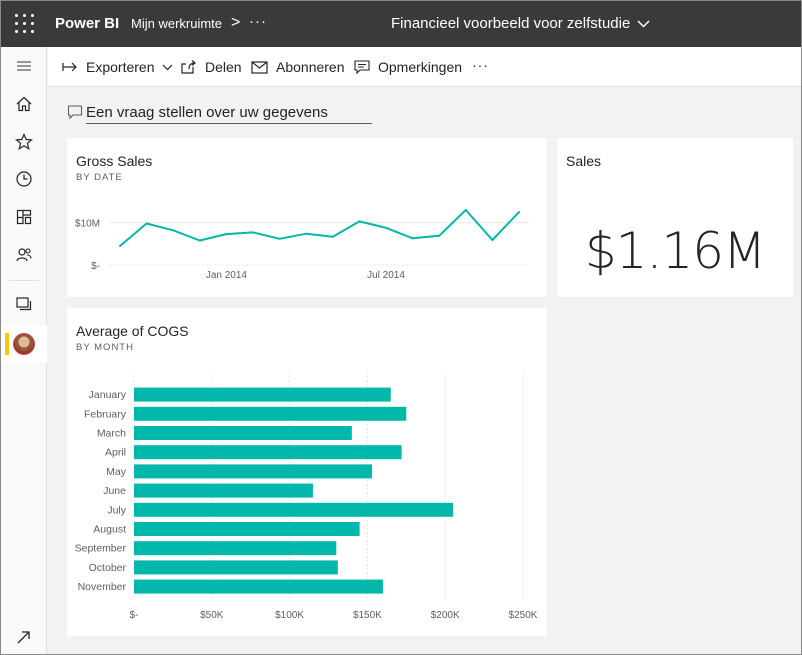 This screenshot has width=802, height=655. I want to click on qna-input, so click(229, 112).